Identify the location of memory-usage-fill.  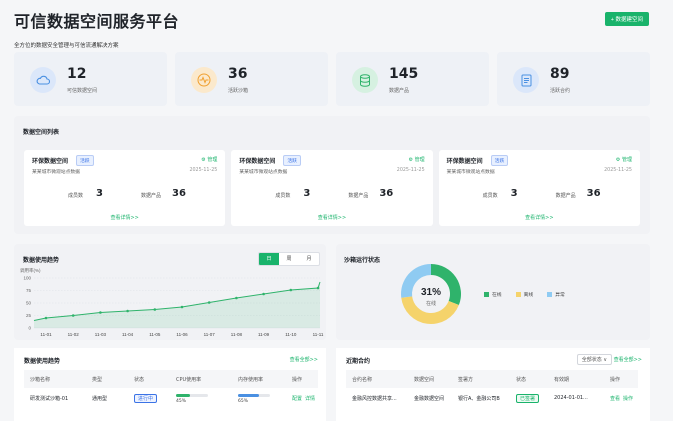
(248, 395).